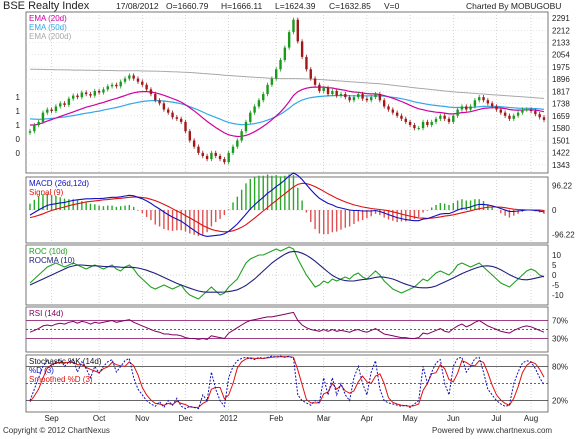  What do you see at coordinates (558, 295) in the screenshot?
I see `roc-y-tick: -10` at bounding box center [558, 295].